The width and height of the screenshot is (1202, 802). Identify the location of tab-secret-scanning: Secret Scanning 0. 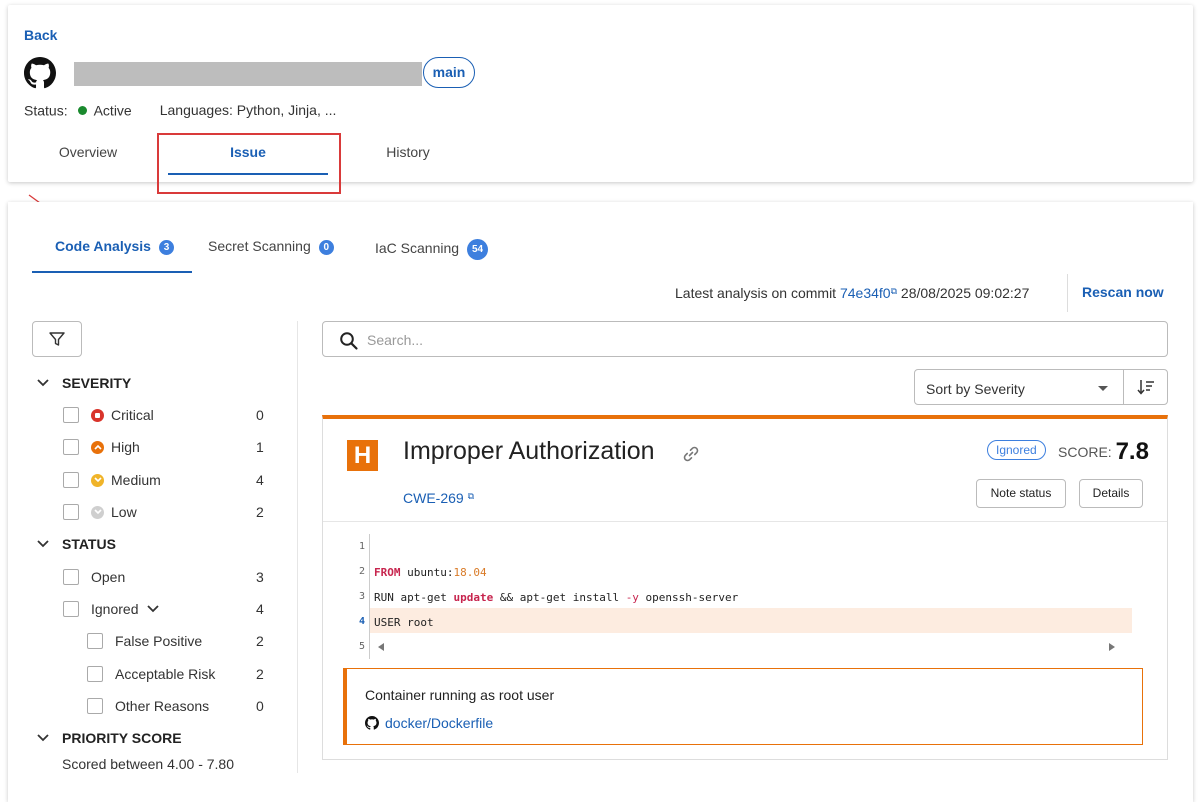
(271, 246).